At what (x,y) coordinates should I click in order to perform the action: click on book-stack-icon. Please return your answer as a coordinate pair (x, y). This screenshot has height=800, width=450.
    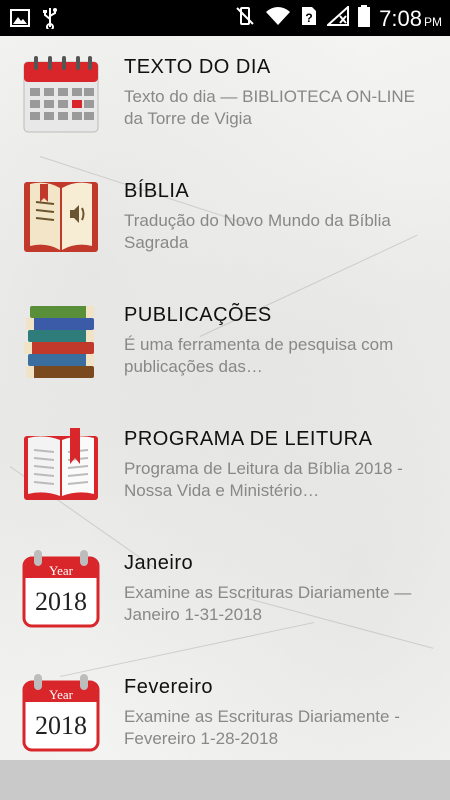
    Looking at the image, I should click on (61, 341).